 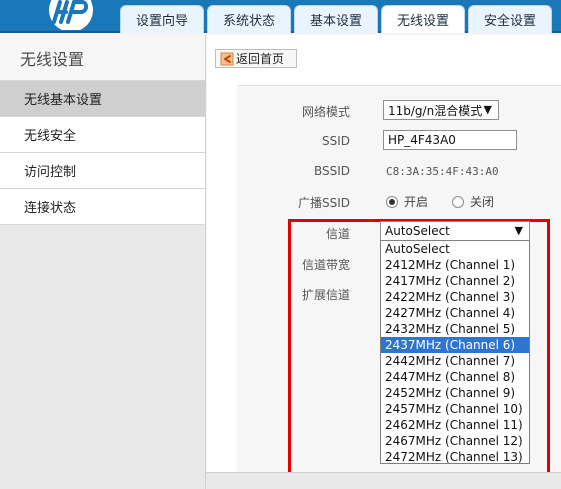 What do you see at coordinates (510, 19) in the screenshot?
I see `tab-security-settings: 安全设置` at bounding box center [510, 19].